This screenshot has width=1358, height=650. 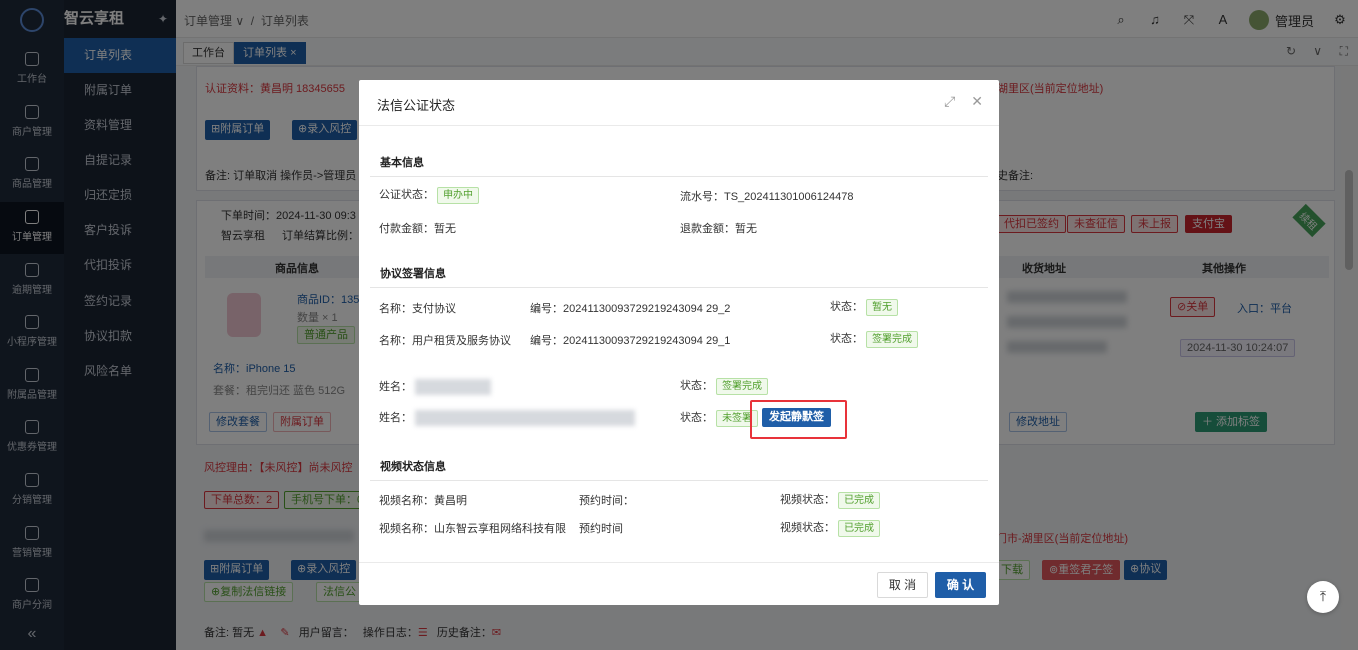 What do you see at coordinates (445, 341) in the screenshot?
I see `agreement-row-2-name: 名称：用户租赁及服务协议` at bounding box center [445, 341].